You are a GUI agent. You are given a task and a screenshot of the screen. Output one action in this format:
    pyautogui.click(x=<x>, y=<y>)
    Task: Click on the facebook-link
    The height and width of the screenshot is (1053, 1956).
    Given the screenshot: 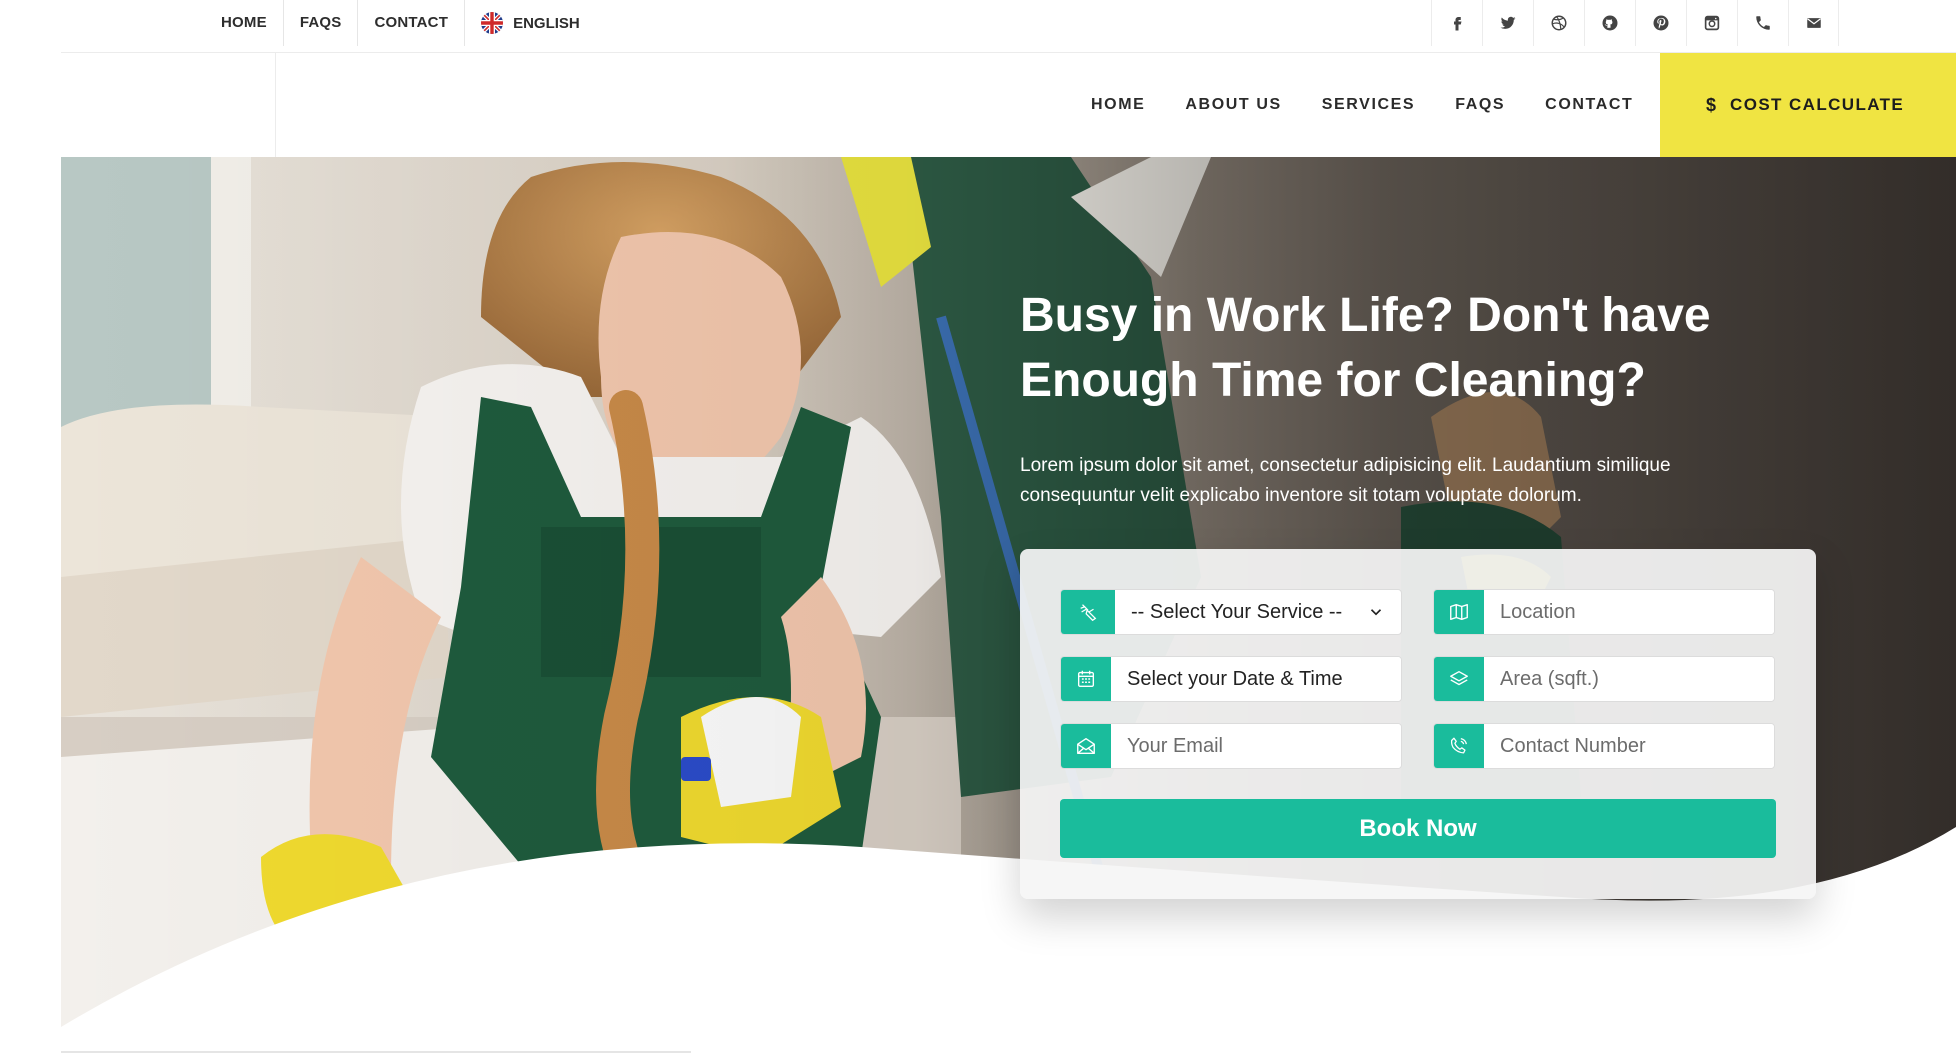 What is the action you would take?
    pyautogui.click(x=1456, y=23)
    